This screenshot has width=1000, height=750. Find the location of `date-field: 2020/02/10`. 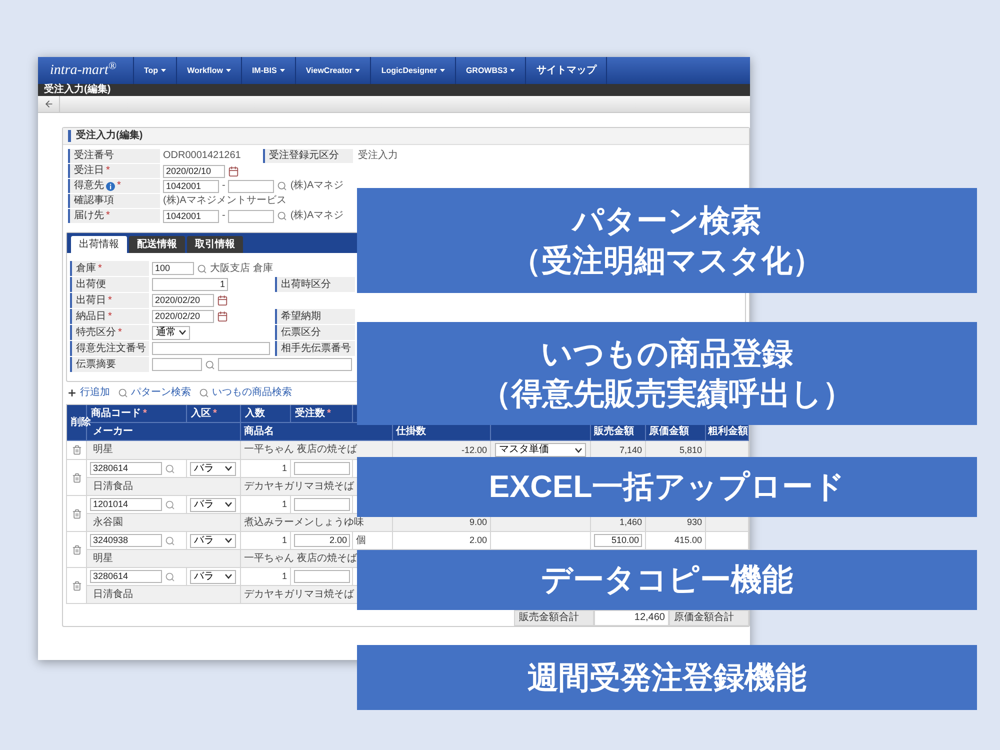

date-field: 2020/02/10 is located at coordinates (194, 171).